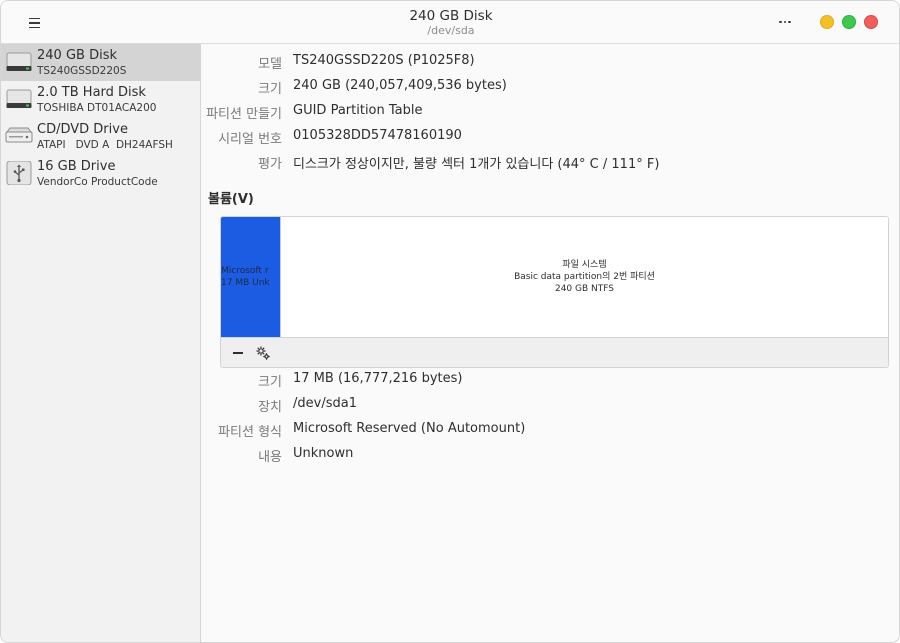 The image size is (900, 643). What do you see at coordinates (550, 431) in the screenshot?
I see `partition-type-row: 파티션 형식 Microsoft Reserved (No Automount)` at bounding box center [550, 431].